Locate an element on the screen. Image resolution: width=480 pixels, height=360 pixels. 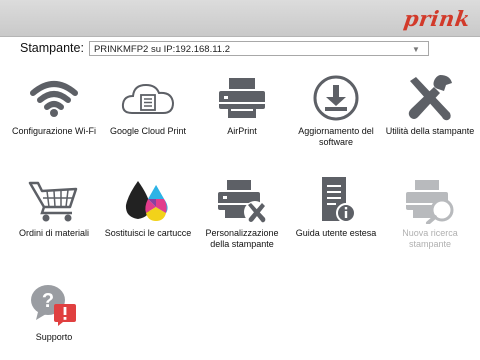
printer-select-value: PRINKMFP2 su IP:192.168.11.2 is located at coordinates (161, 49).